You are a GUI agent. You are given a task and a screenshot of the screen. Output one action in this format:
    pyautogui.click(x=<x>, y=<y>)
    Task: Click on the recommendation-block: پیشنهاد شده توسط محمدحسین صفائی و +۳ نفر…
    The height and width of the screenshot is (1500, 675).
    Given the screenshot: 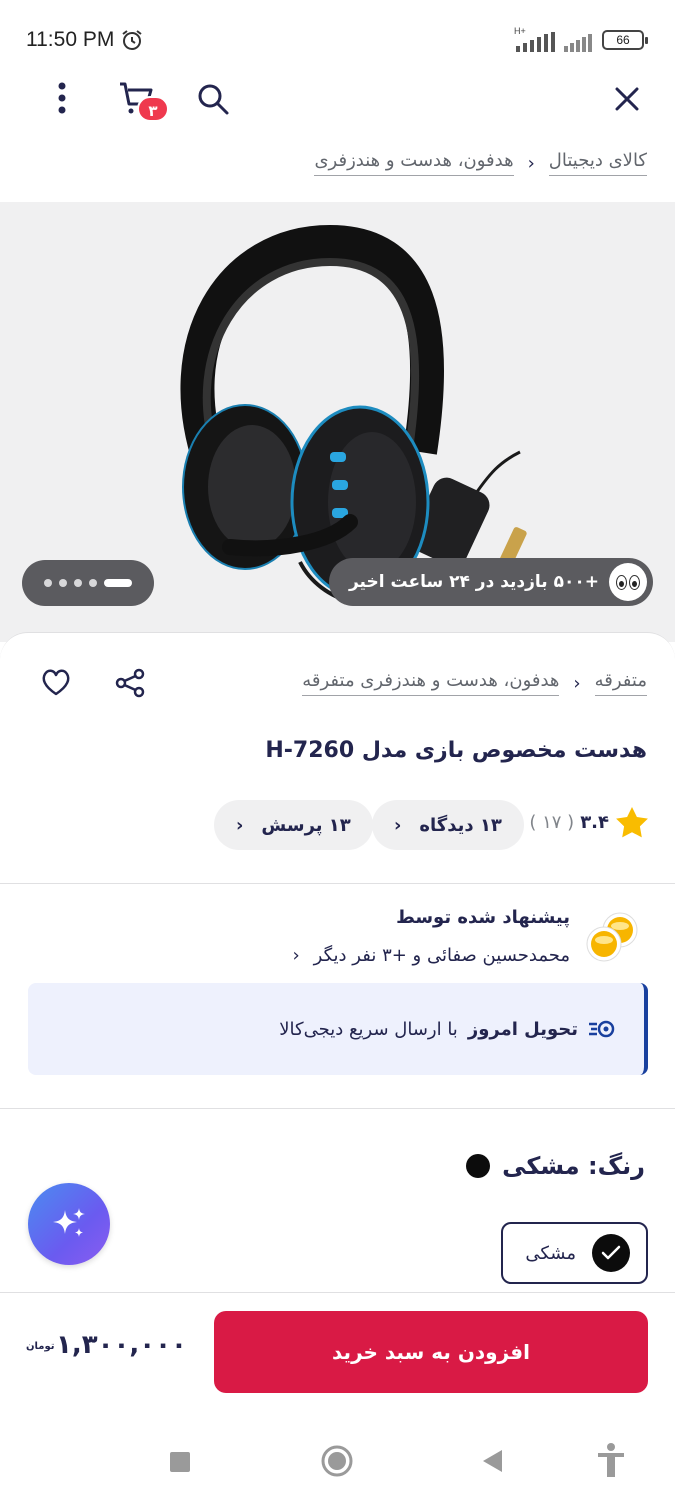 What is the action you would take?
    pyautogui.click(x=337, y=940)
    